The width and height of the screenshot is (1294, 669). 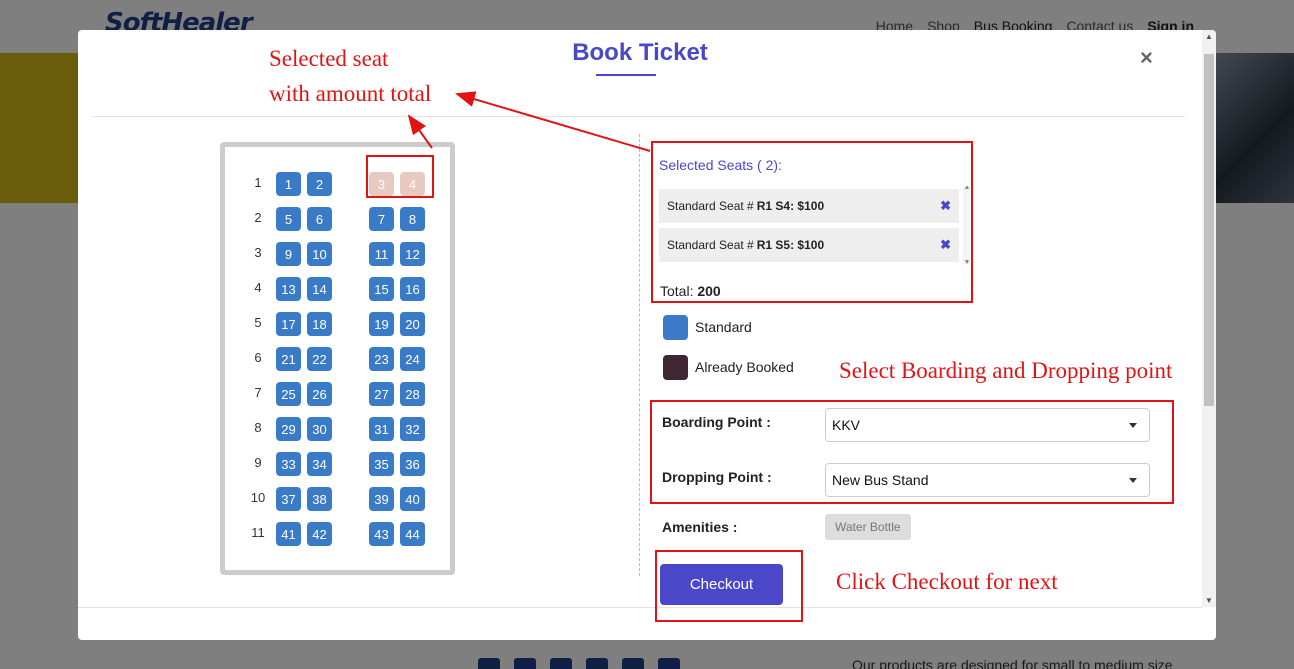 I want to click on row-number: 7, so click(x=258, y=392).